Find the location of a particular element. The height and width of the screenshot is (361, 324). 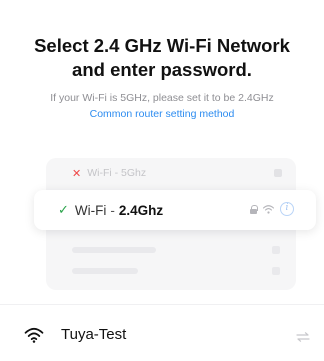

title-line-2: and enter password. is located at coordinates (162, 69).